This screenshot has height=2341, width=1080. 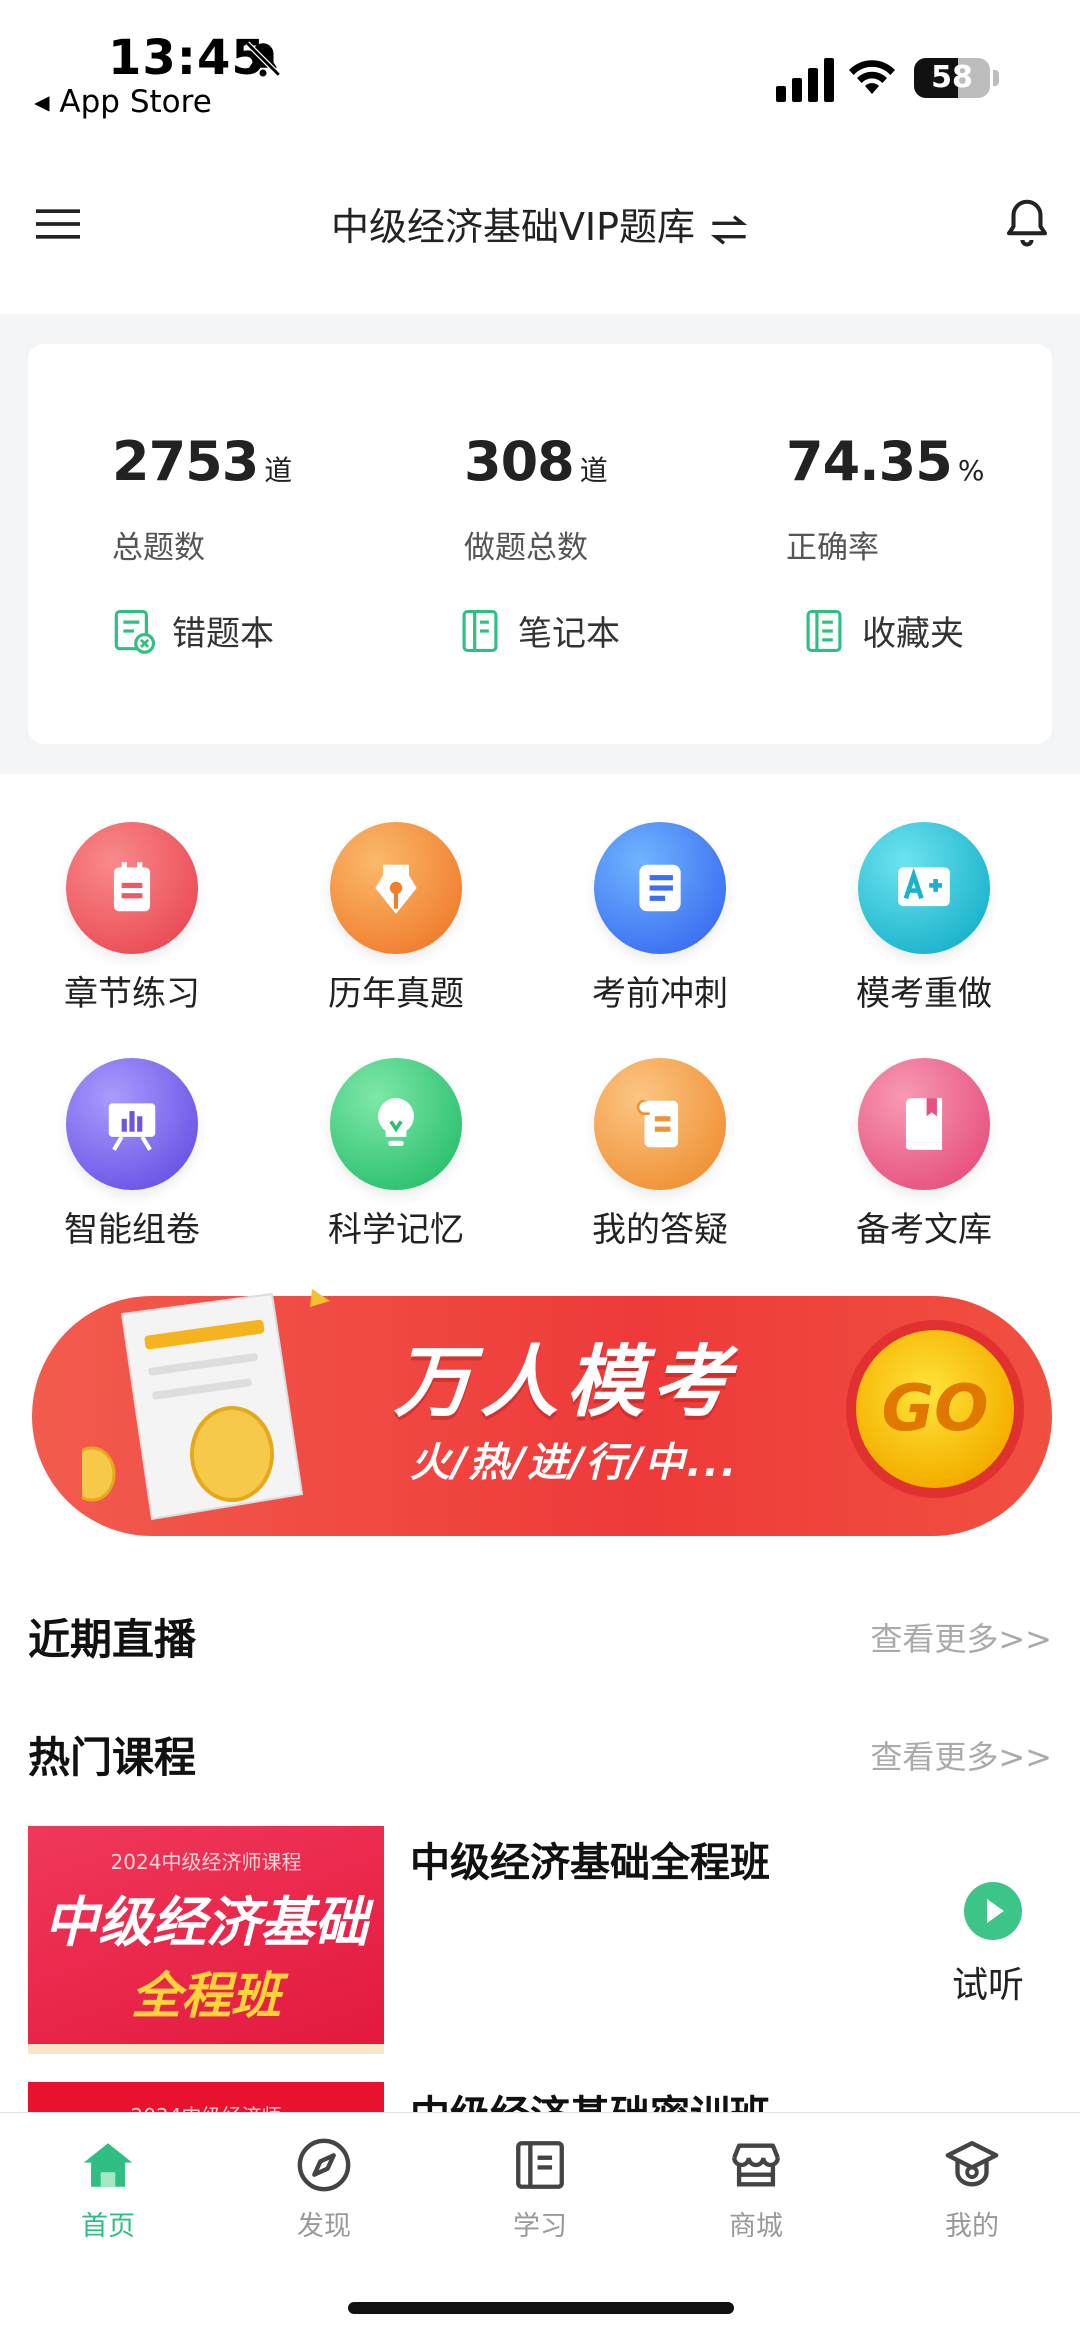 I want to click on scroll-icon, so click(x=657, y=1123).